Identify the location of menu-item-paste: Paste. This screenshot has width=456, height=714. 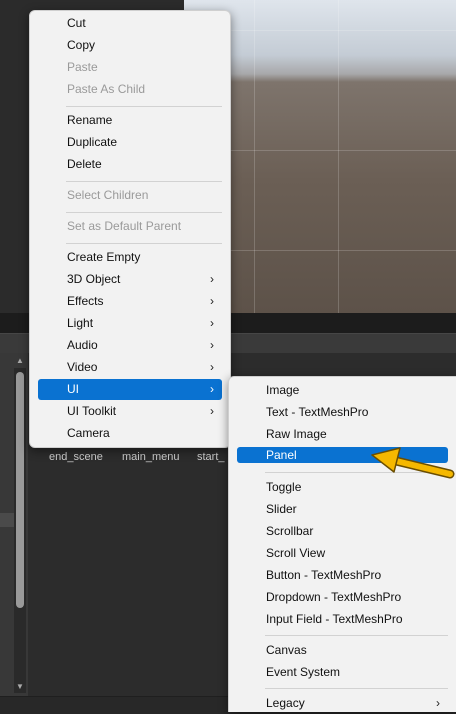
(82, 67).